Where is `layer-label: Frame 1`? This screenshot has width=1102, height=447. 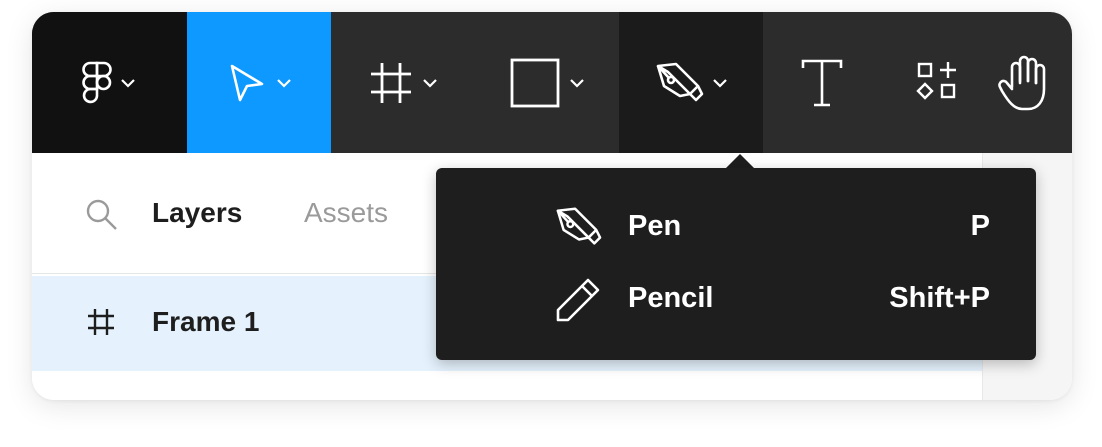 layer-label: Frame 1 is located at coordinates (206, 321).